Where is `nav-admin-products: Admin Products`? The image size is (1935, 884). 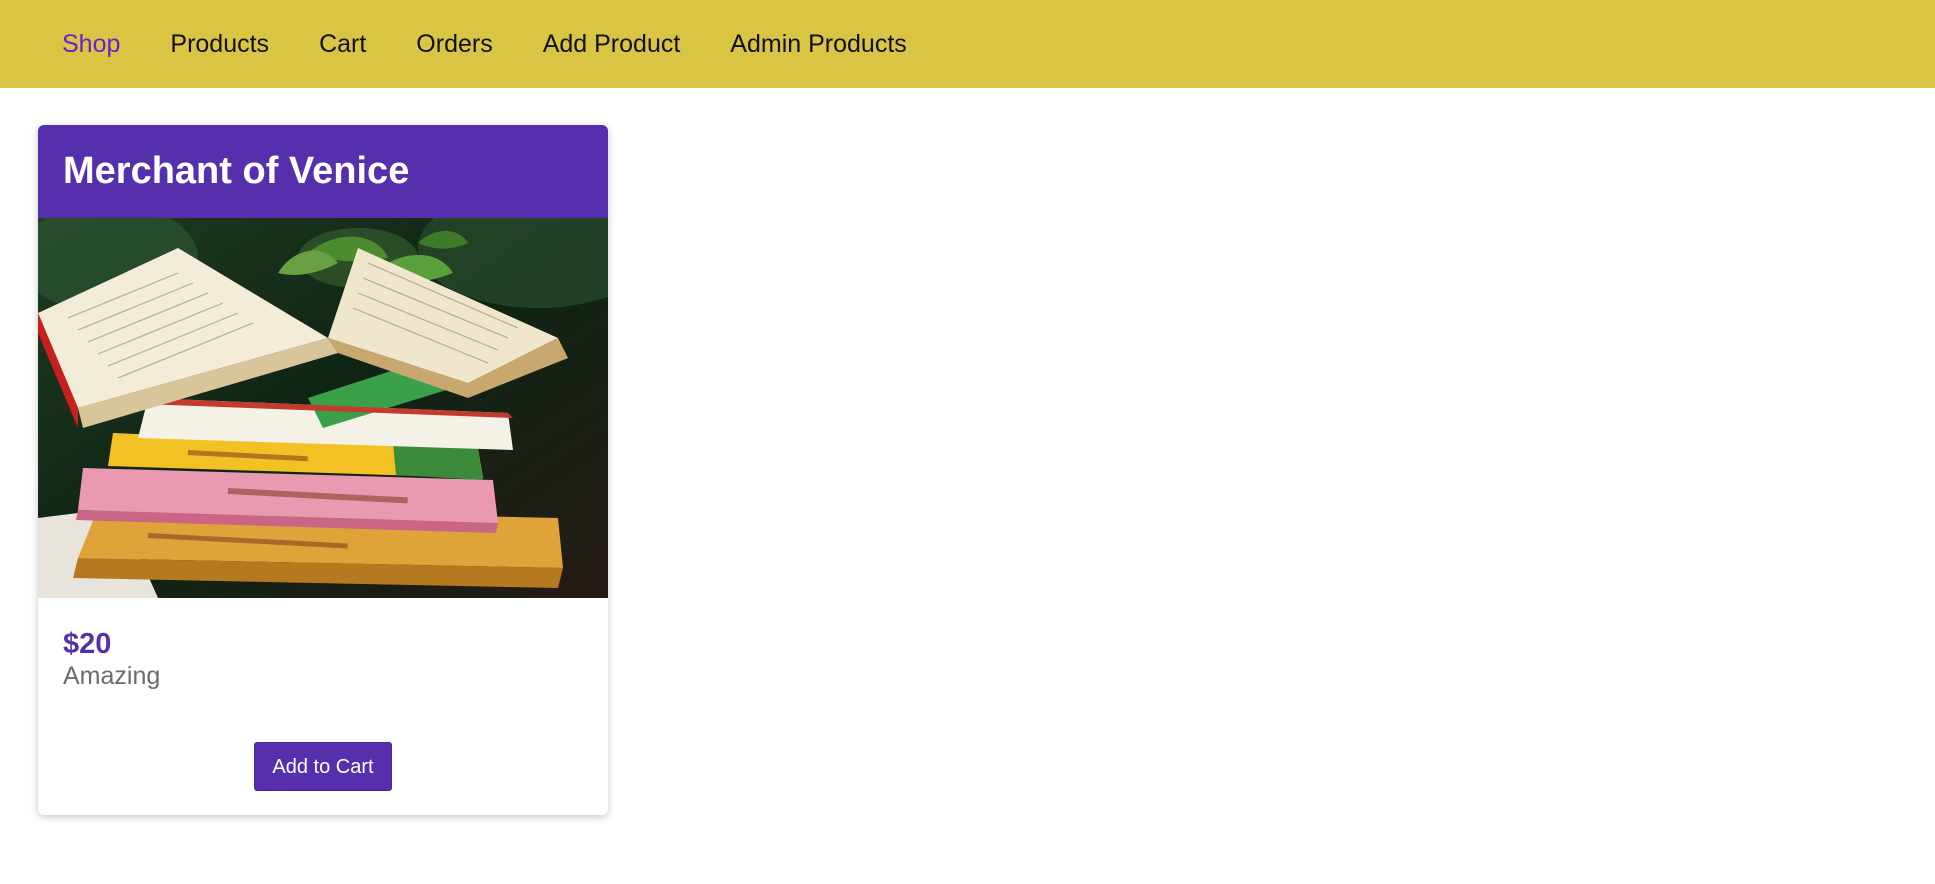 nav-admin-products: Admin Products is located at coordinates (818, 44).